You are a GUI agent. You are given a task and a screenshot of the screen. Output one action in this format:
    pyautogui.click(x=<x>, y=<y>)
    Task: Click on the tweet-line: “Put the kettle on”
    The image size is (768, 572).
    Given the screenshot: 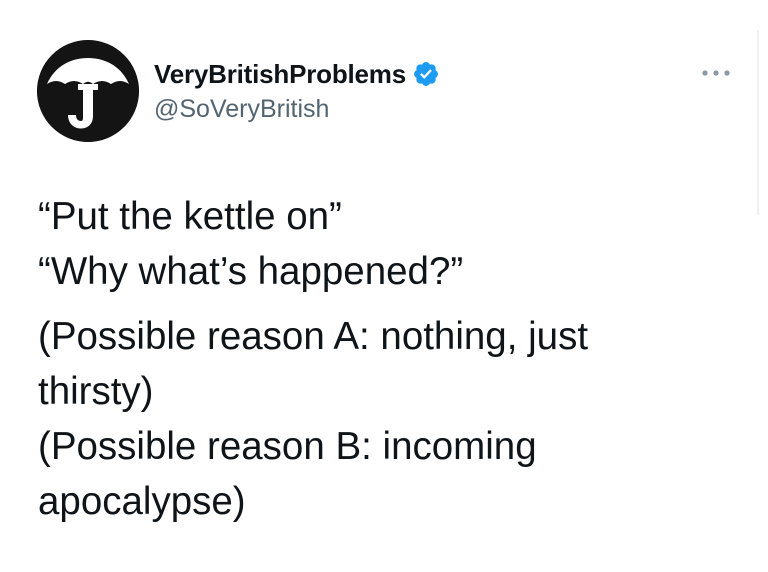 What is the action you would take?
    pyautogui.click(x=190, y=216)
    